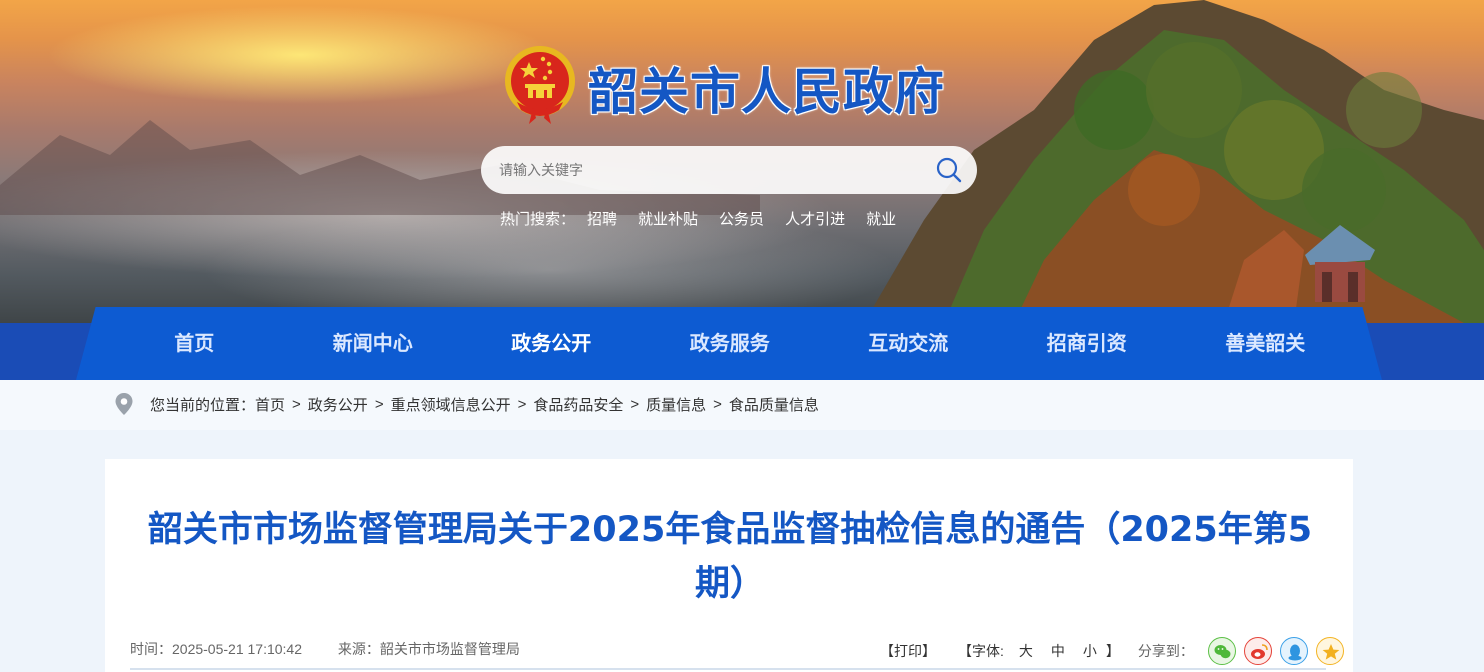 This screenshot has width=1484, height=672. Describe the element at coordinates (151, 649) in the screenshot. I see `time-label: 时间：` at that location.